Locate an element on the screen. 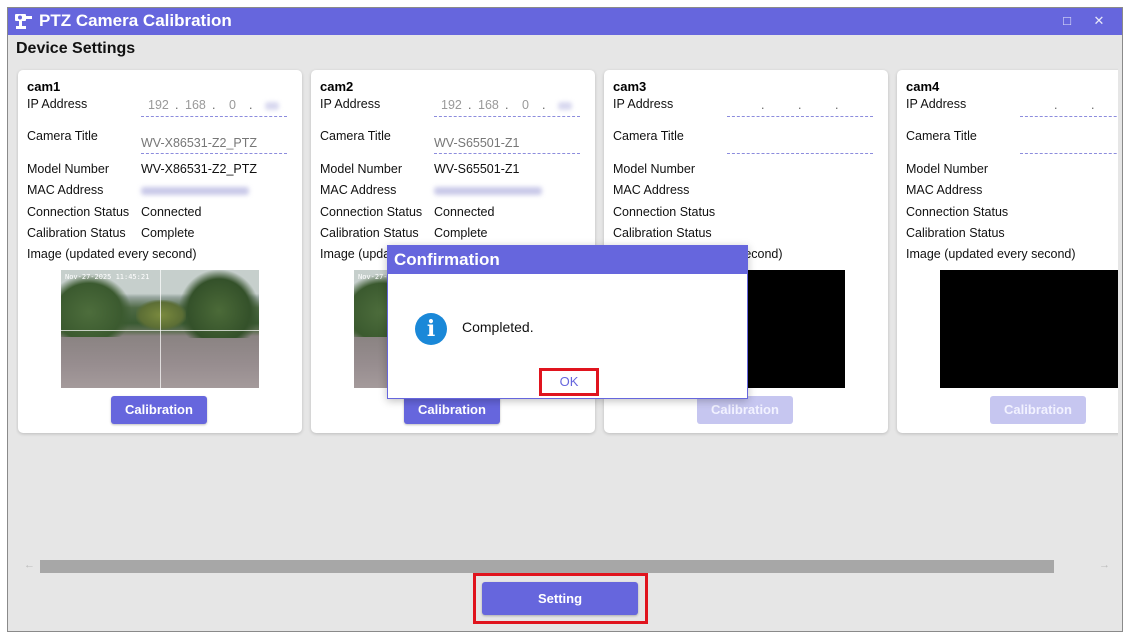 This screenshot has width=1129, height=632. title-bar: PTZ Camera Calibration □ ✕ is located at coordinates (565, 21).